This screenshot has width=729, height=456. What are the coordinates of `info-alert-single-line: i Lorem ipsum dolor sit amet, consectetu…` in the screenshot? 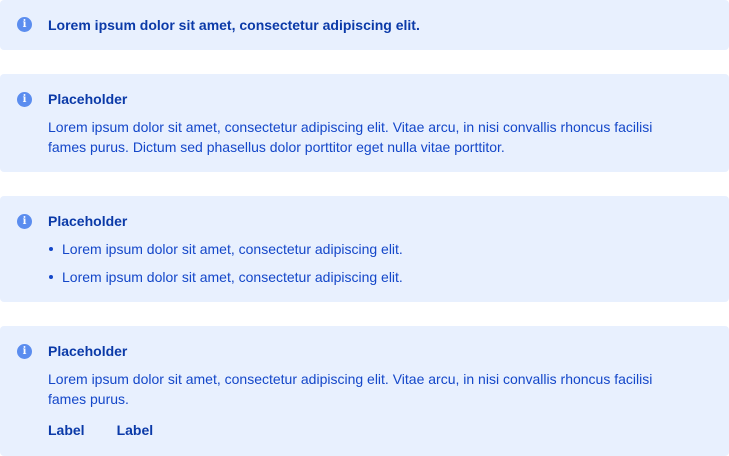 It's located at (364, 25).